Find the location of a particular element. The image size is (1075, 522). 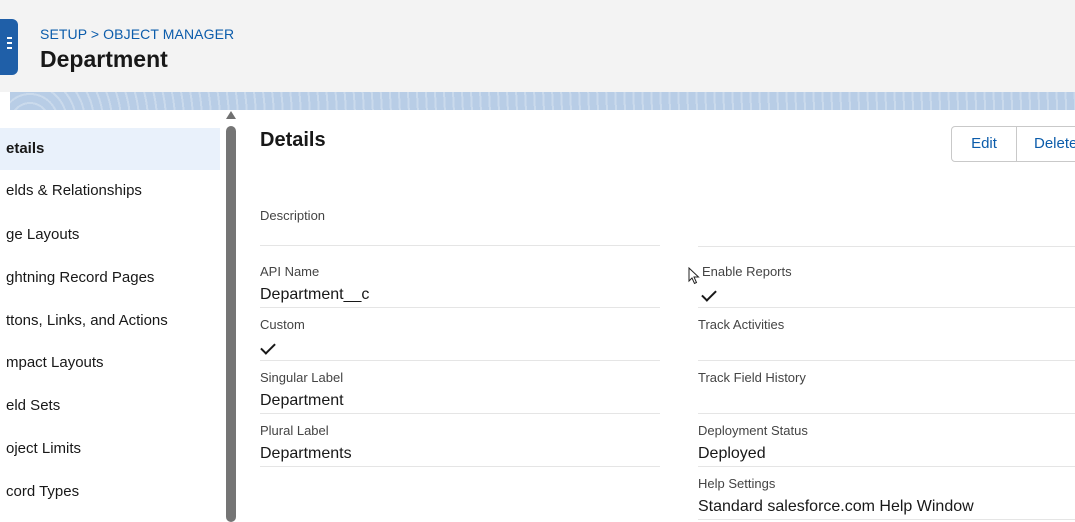

field-api-name: API Name Department__c is located at coordinates (460, 284).